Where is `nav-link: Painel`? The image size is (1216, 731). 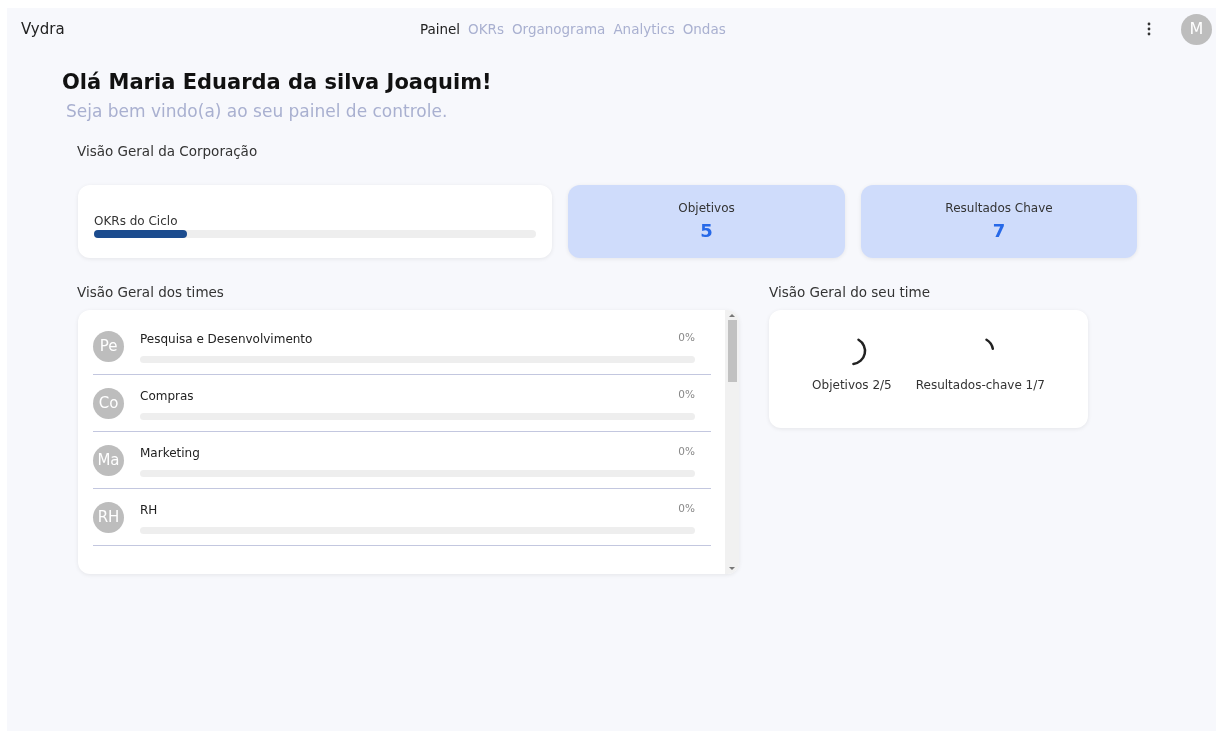
nav-link: Painel is located at coordinates (440, 29).